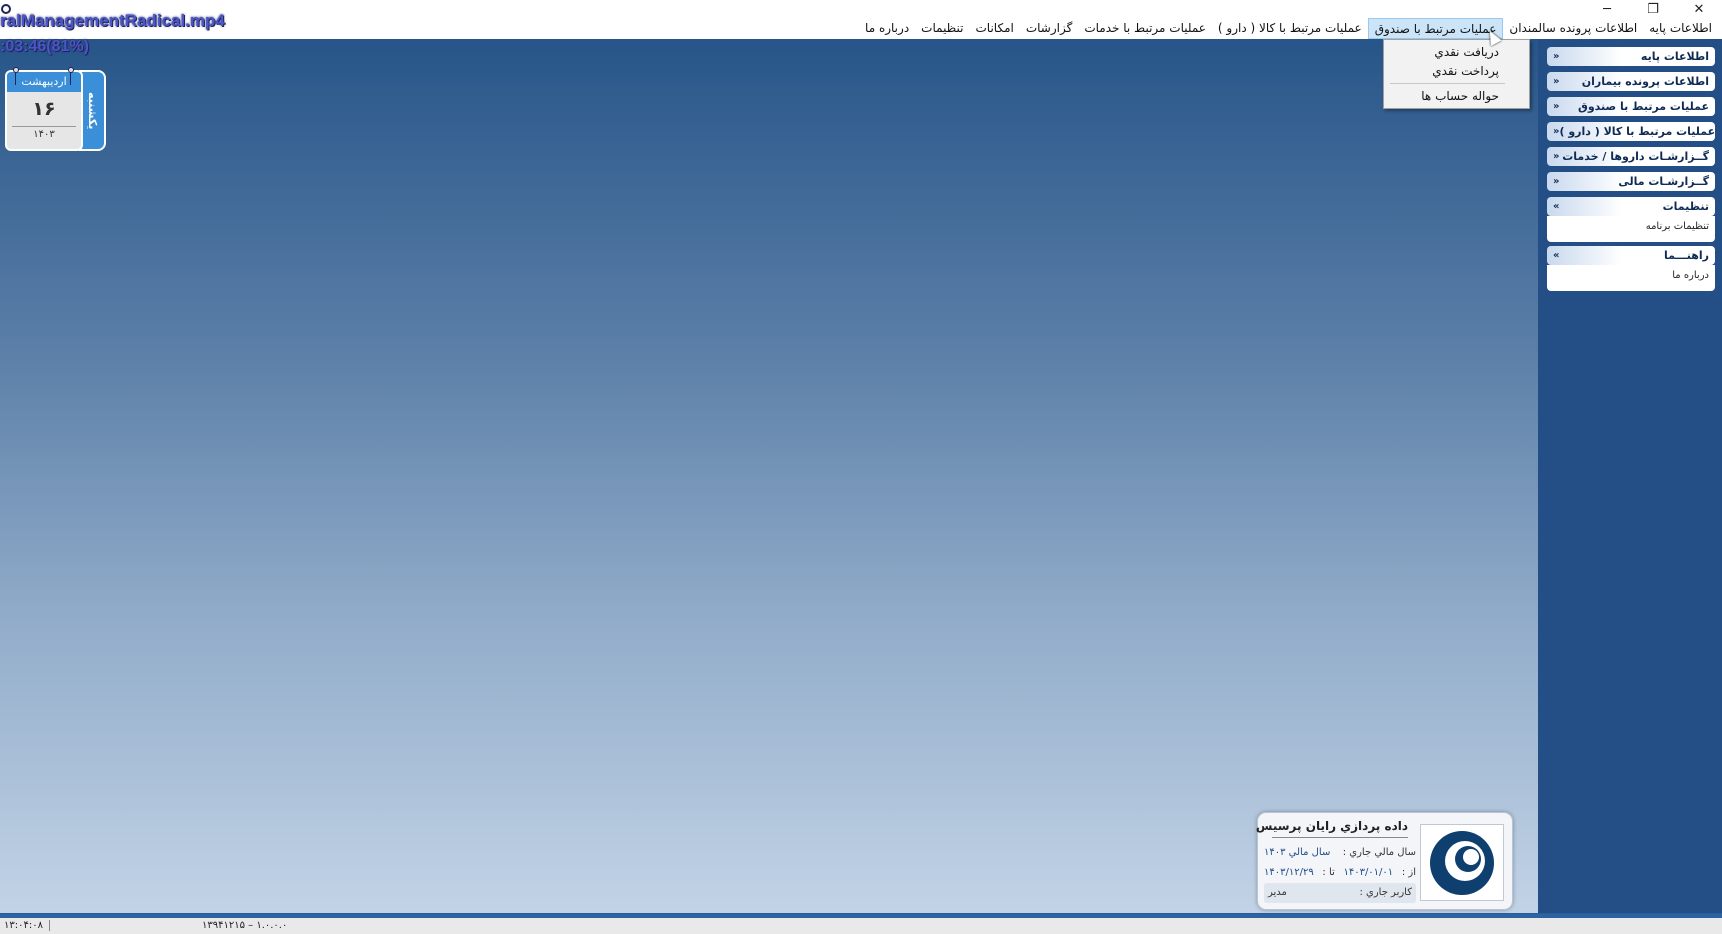  What do you see at coordinates (1631, 206) in the screenshot?
I see `side-group-header: « تنظيمات` at bounding box center [1631, 206].